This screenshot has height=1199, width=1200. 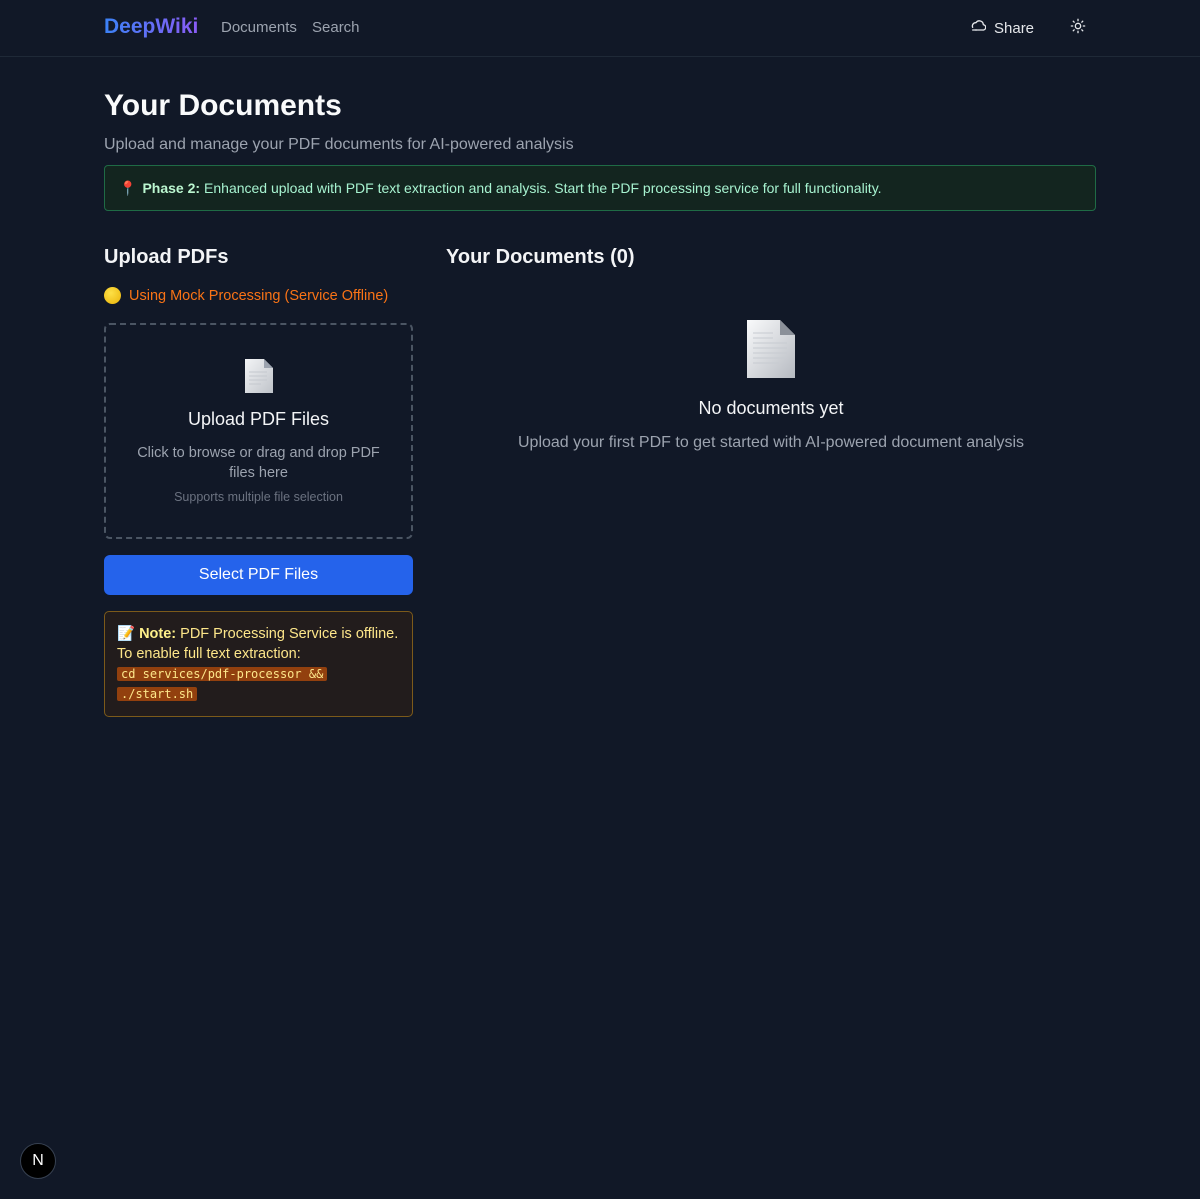 I want to click on banner-label: Phase 2:, so click(x=171, y=188).